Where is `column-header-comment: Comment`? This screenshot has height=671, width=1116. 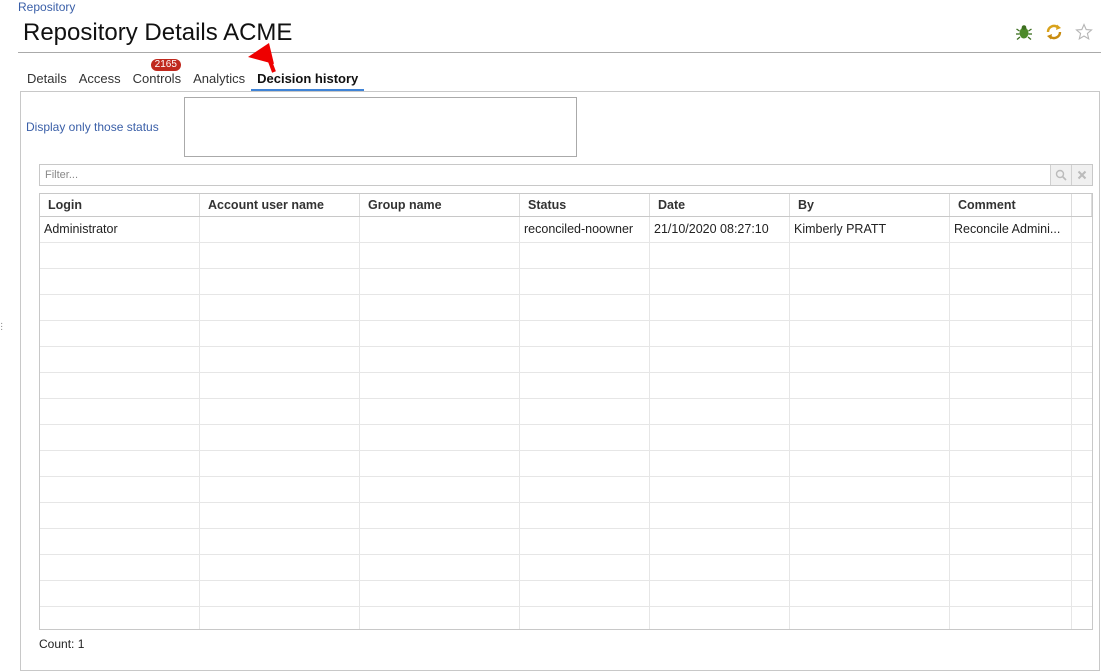
column-header-comment: Comment is located at coordinates (1011, 205).